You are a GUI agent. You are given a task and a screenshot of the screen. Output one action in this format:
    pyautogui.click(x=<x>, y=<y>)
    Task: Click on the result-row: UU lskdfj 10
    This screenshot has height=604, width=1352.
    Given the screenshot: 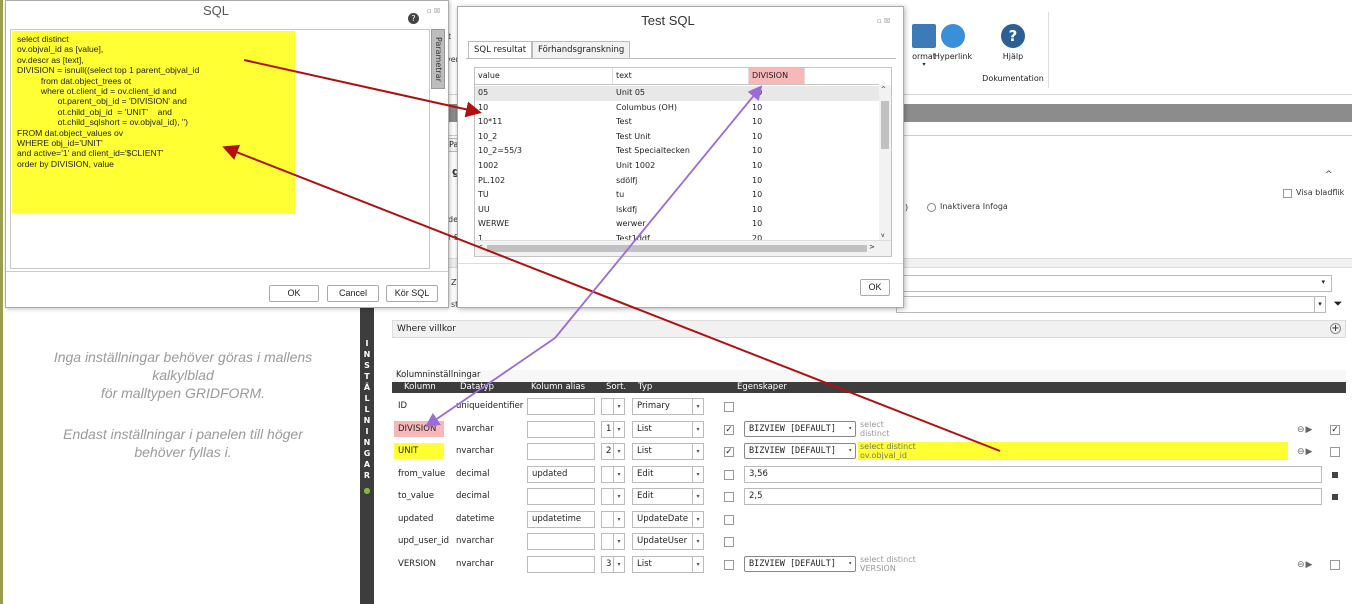 What is the action you would take?
    pyautogui.click(x=677, y=210)
    